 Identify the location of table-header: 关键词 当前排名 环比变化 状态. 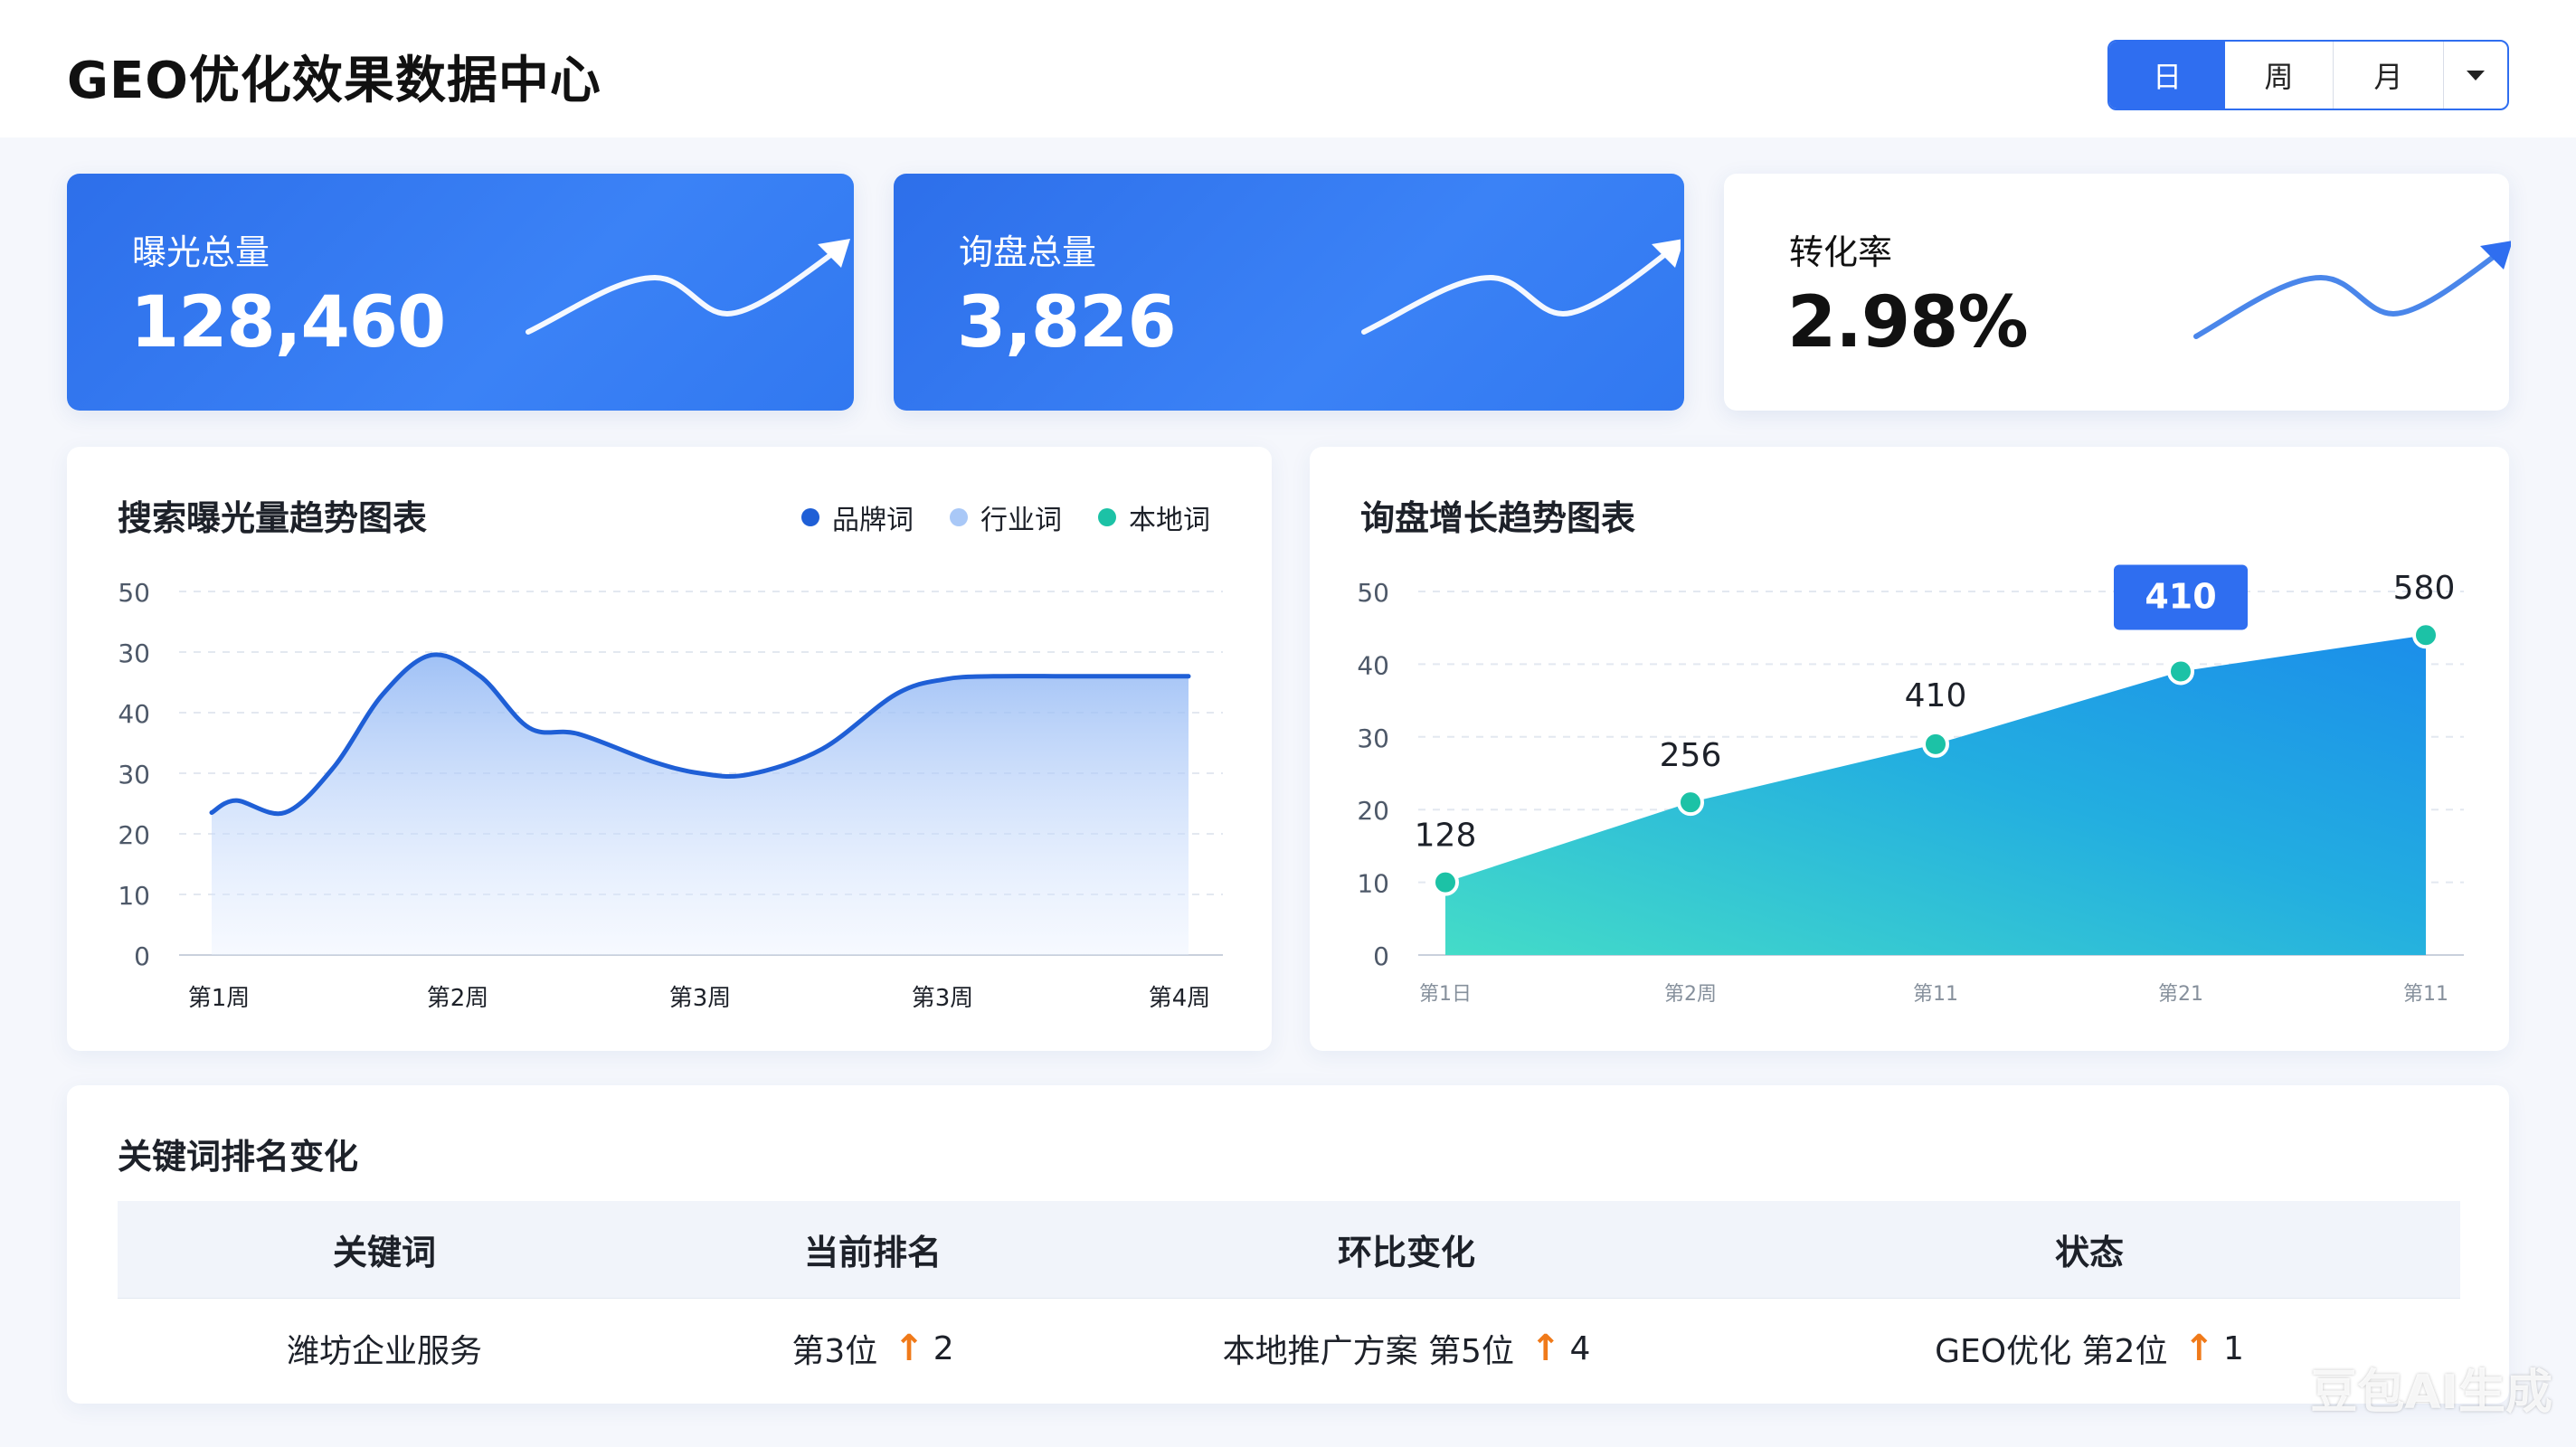
(1289, 1250).